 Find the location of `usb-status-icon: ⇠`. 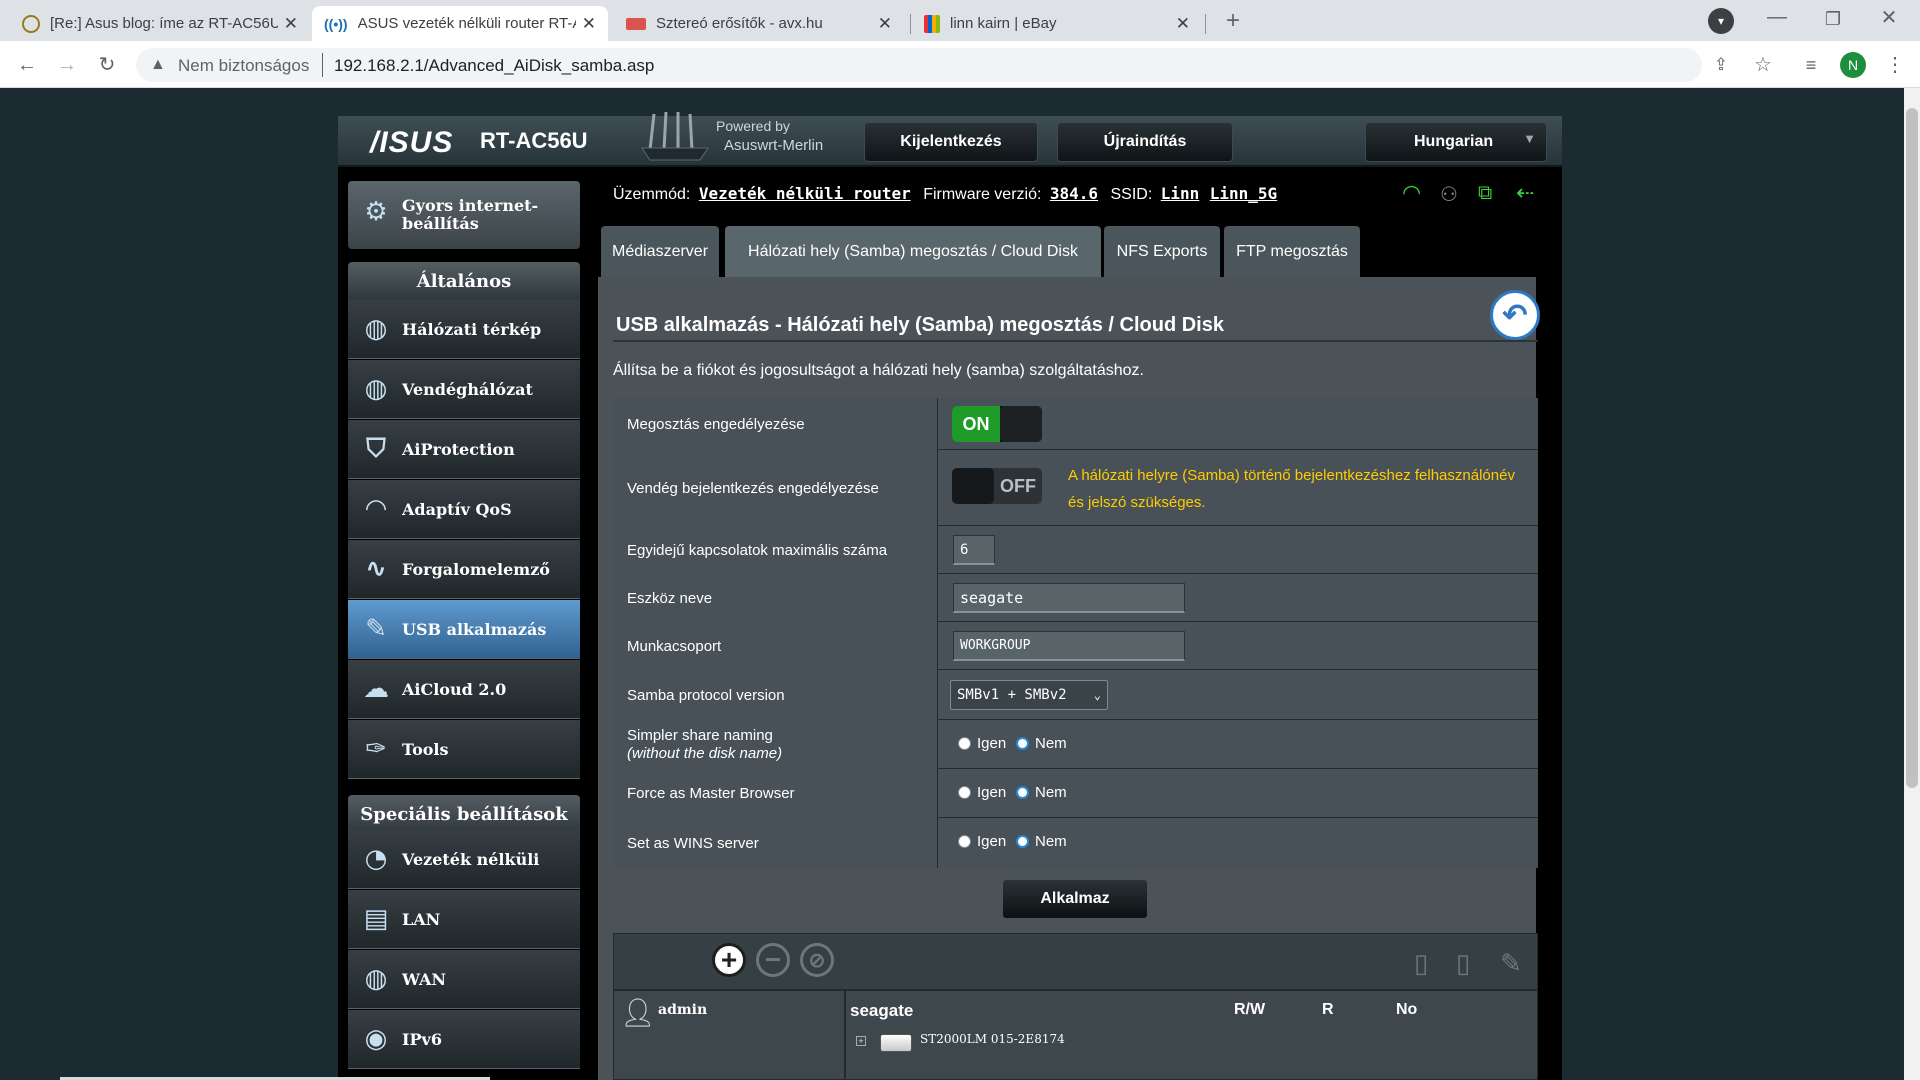

usb-status-icon: ⇠ is located at coordinates (1525, 193).